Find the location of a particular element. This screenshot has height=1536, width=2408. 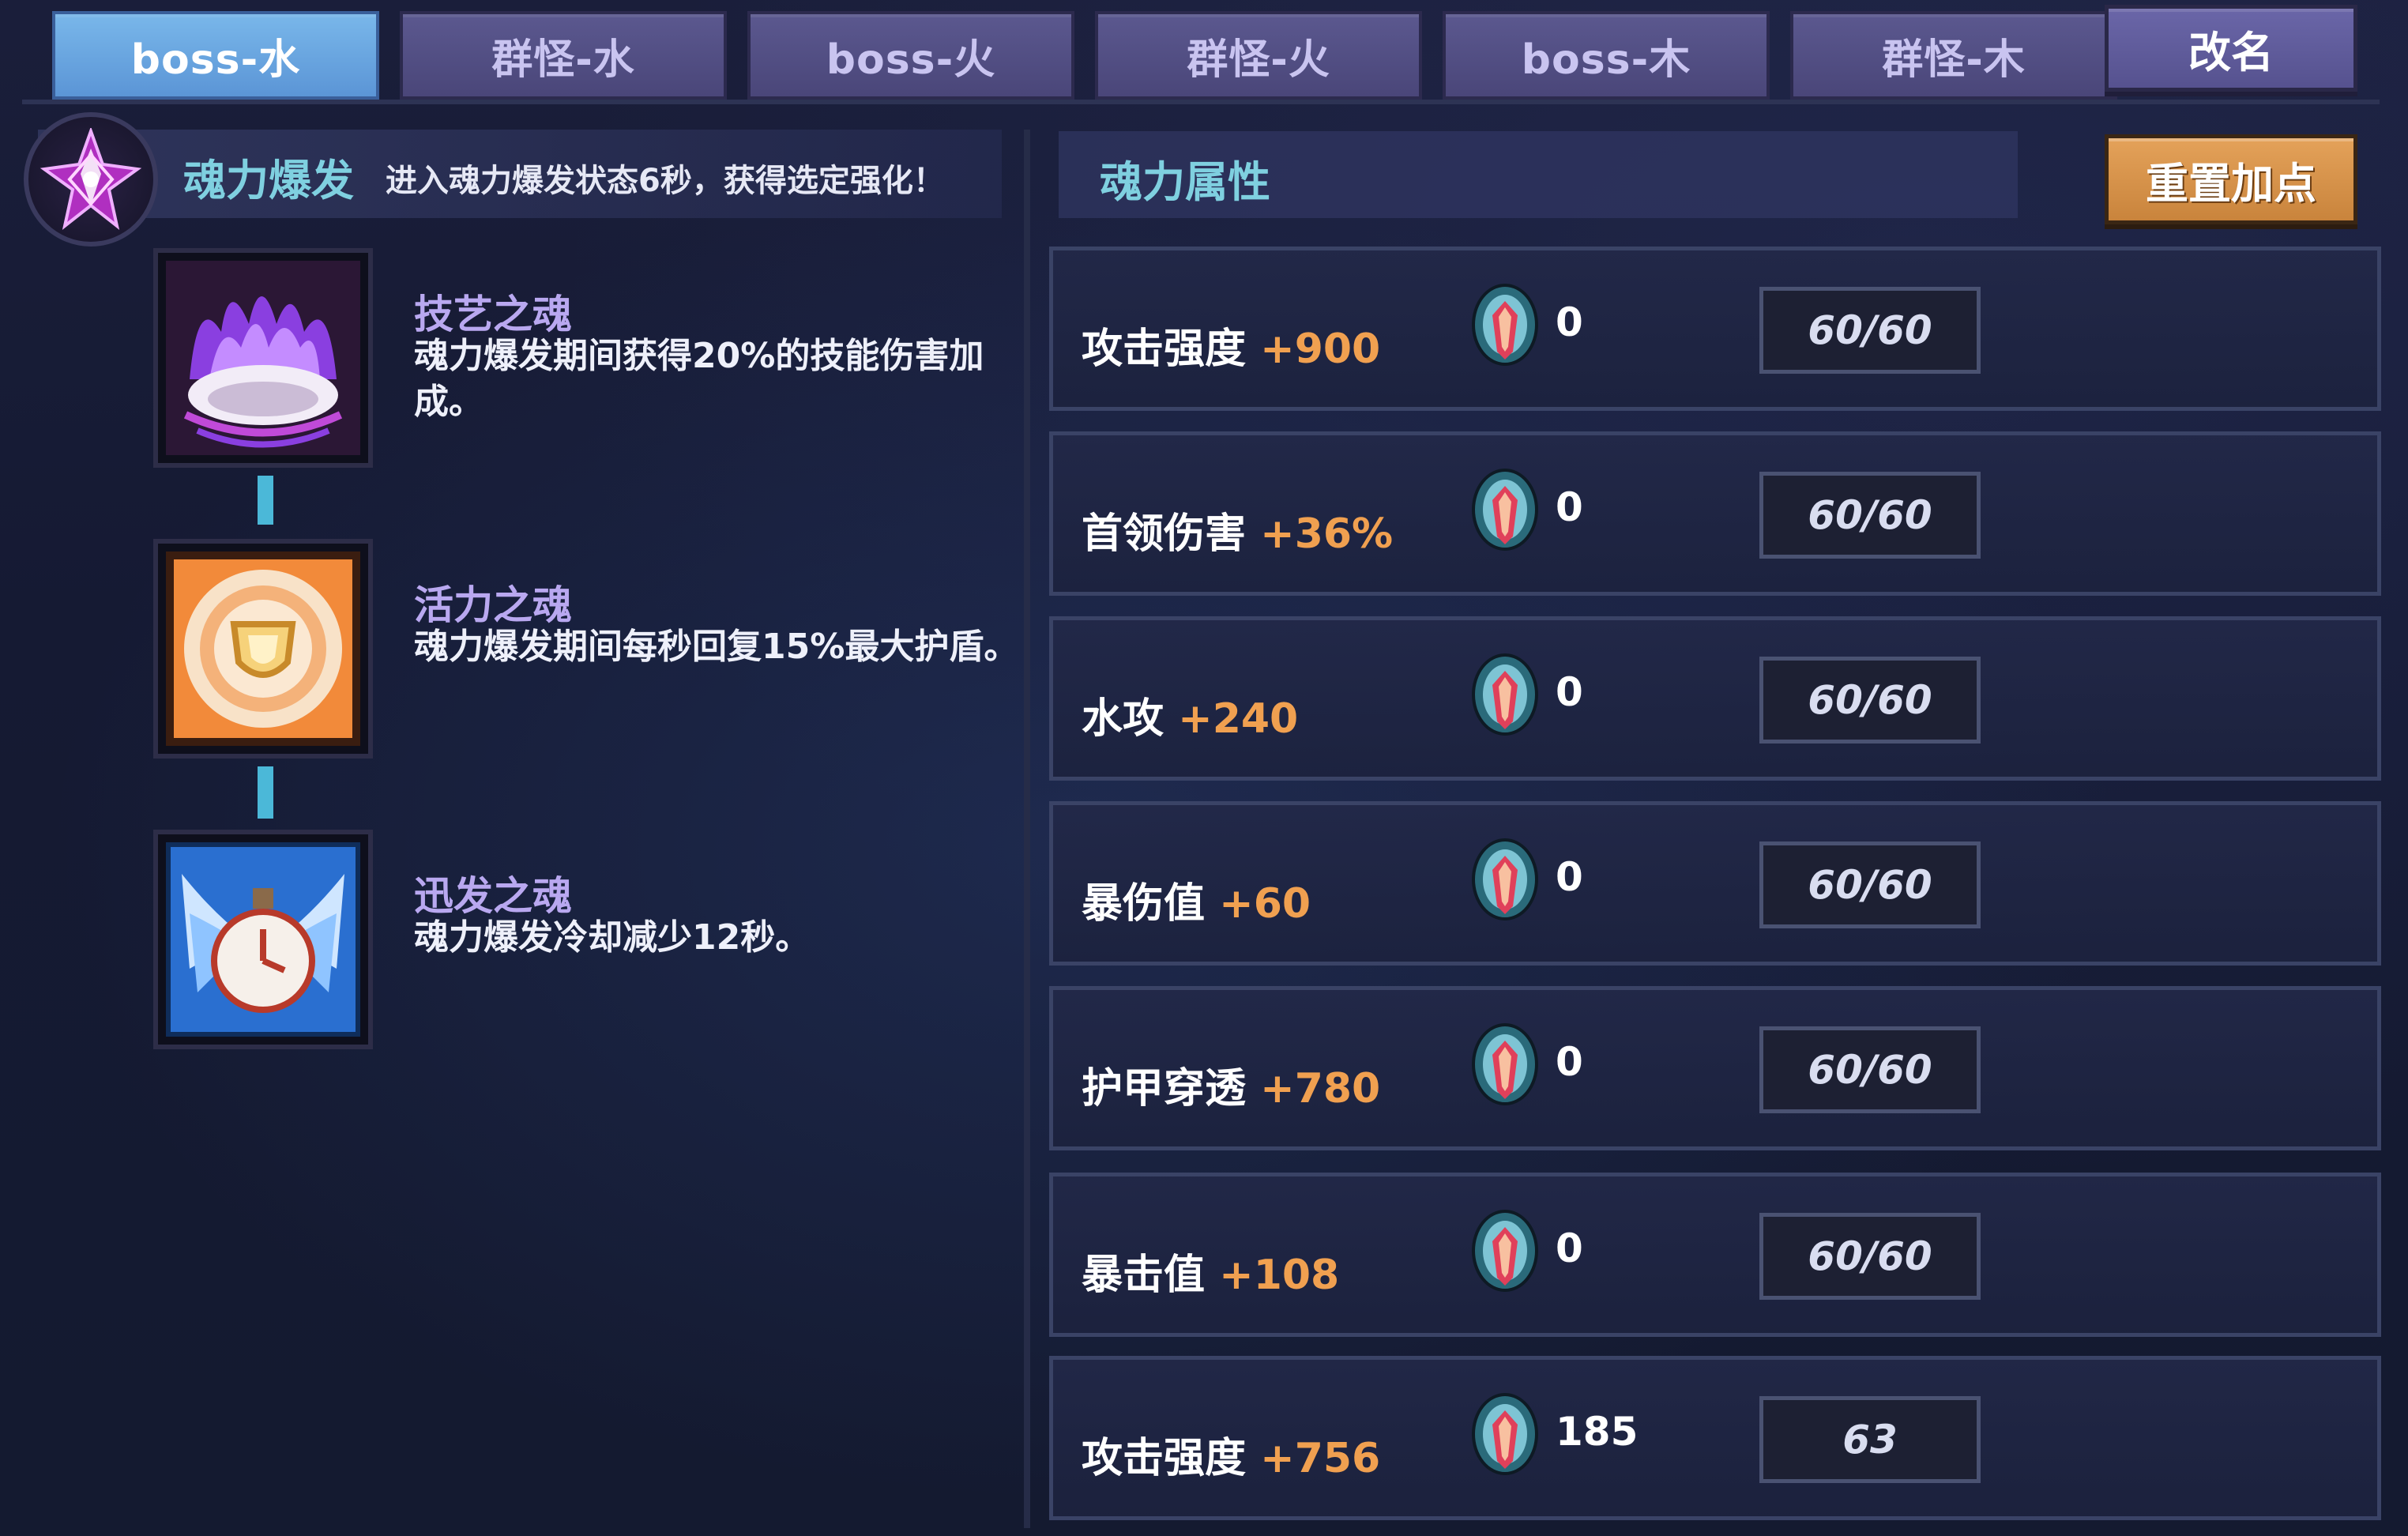

attribute-row: 攻击强度 +900 0 60/60 is located at coordinates (1715, 329).